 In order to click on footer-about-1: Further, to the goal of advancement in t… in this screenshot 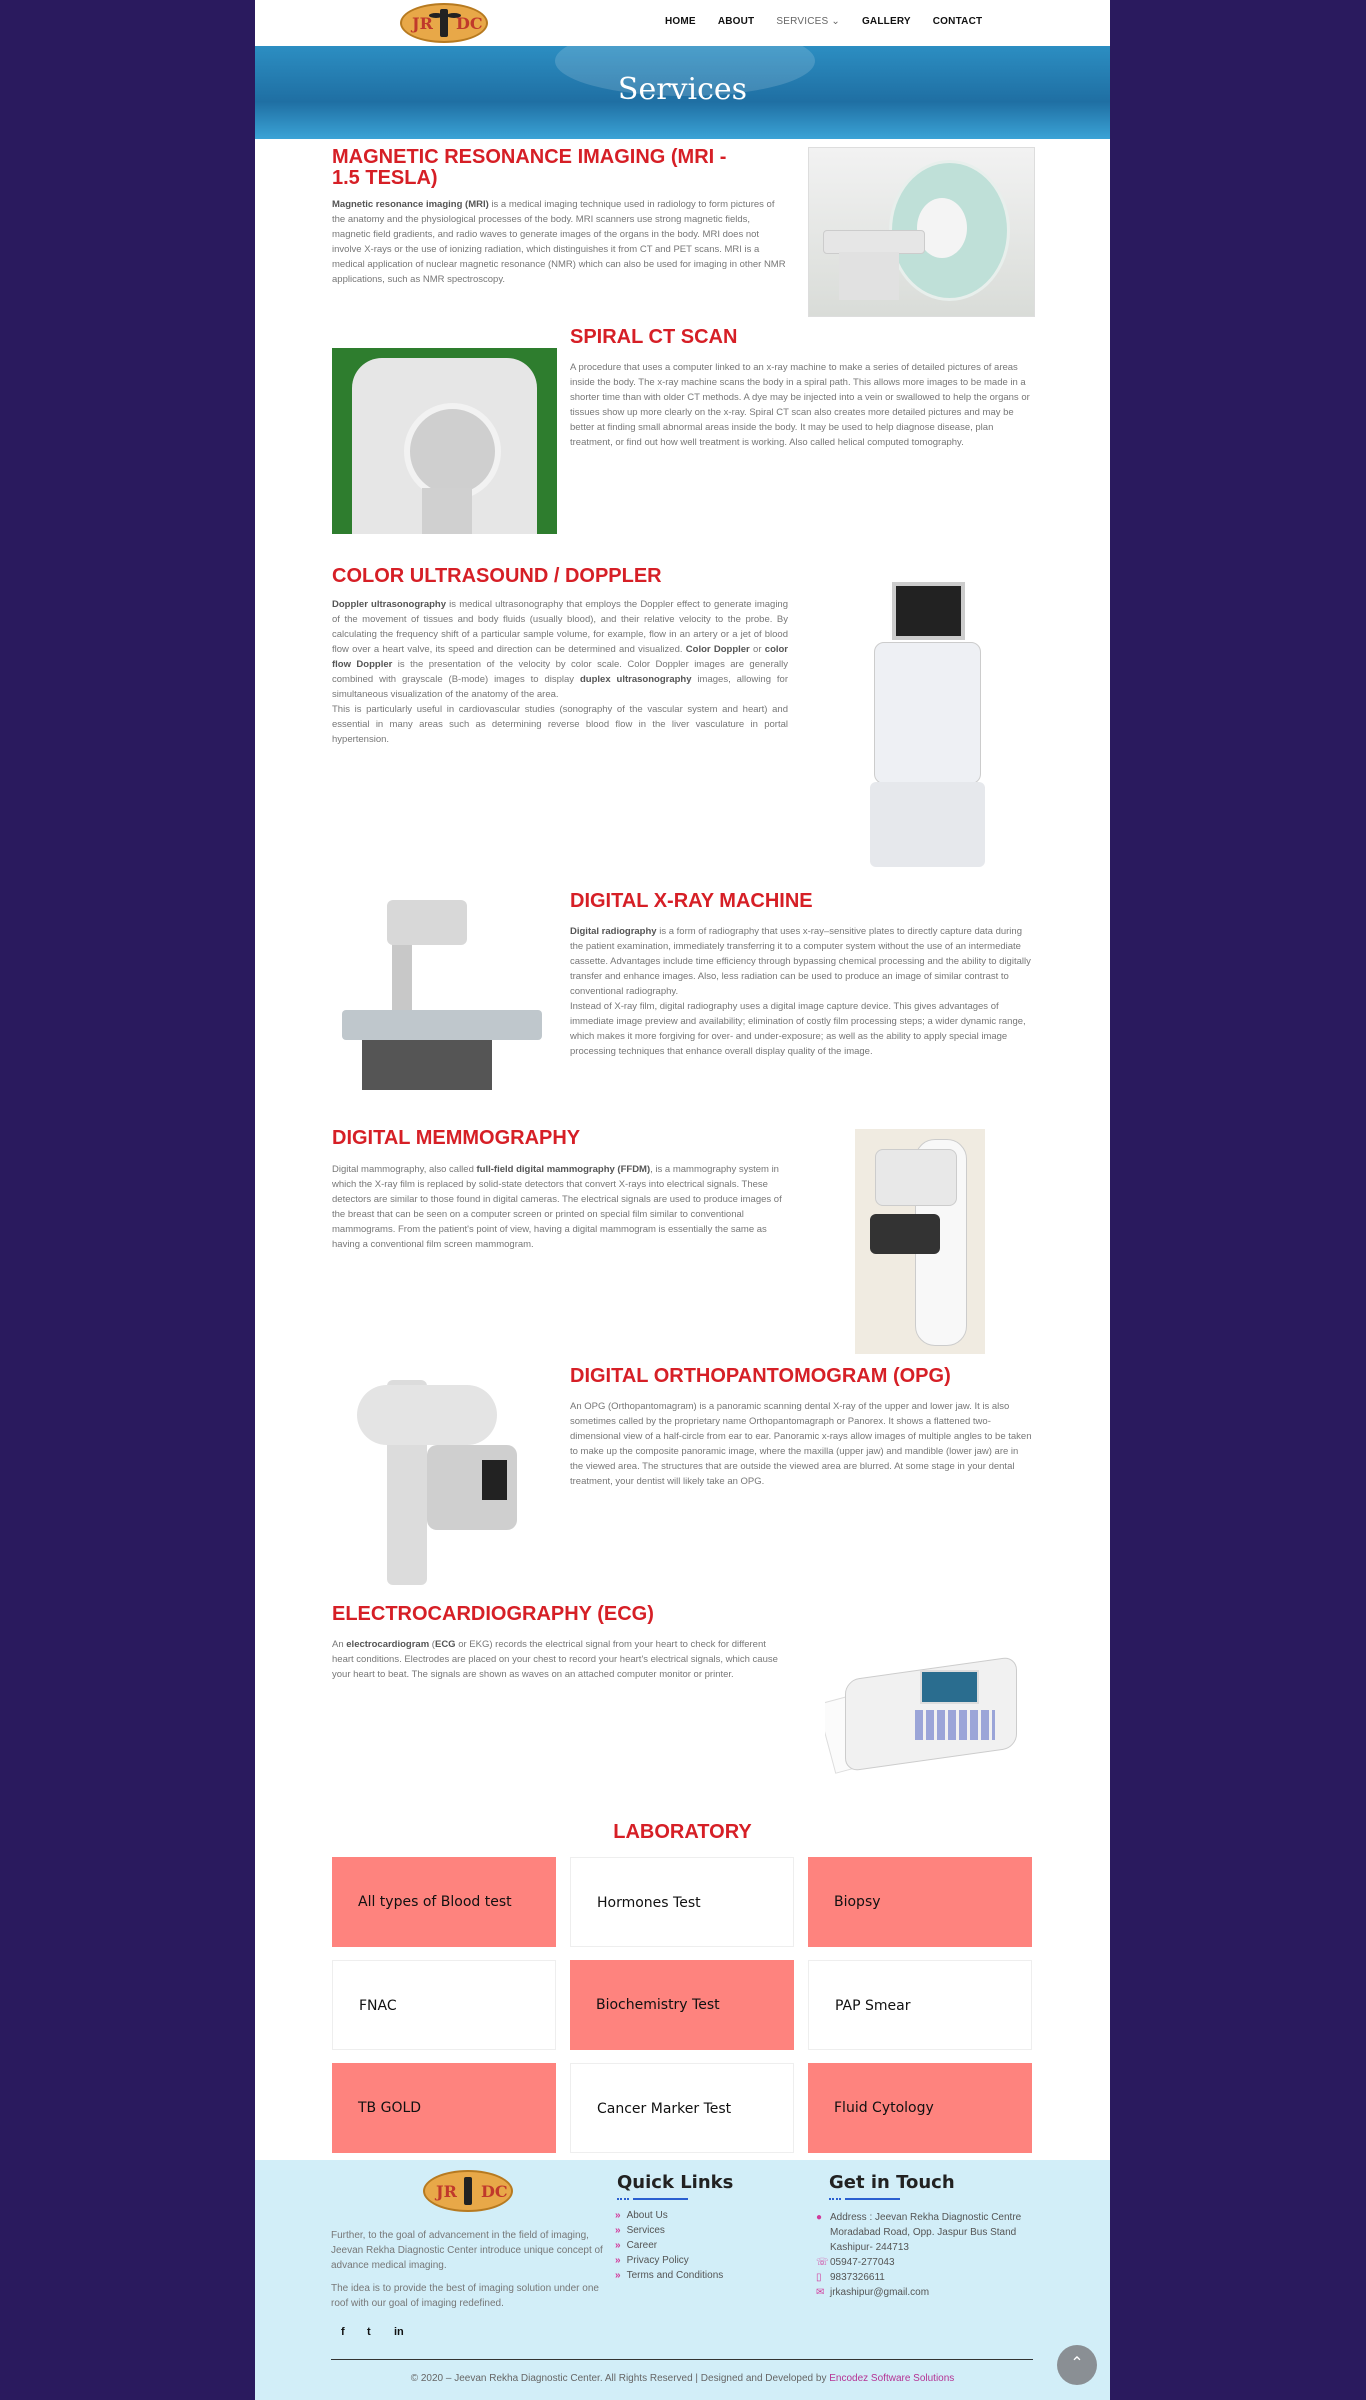, I will do `click(467, 2250)`.